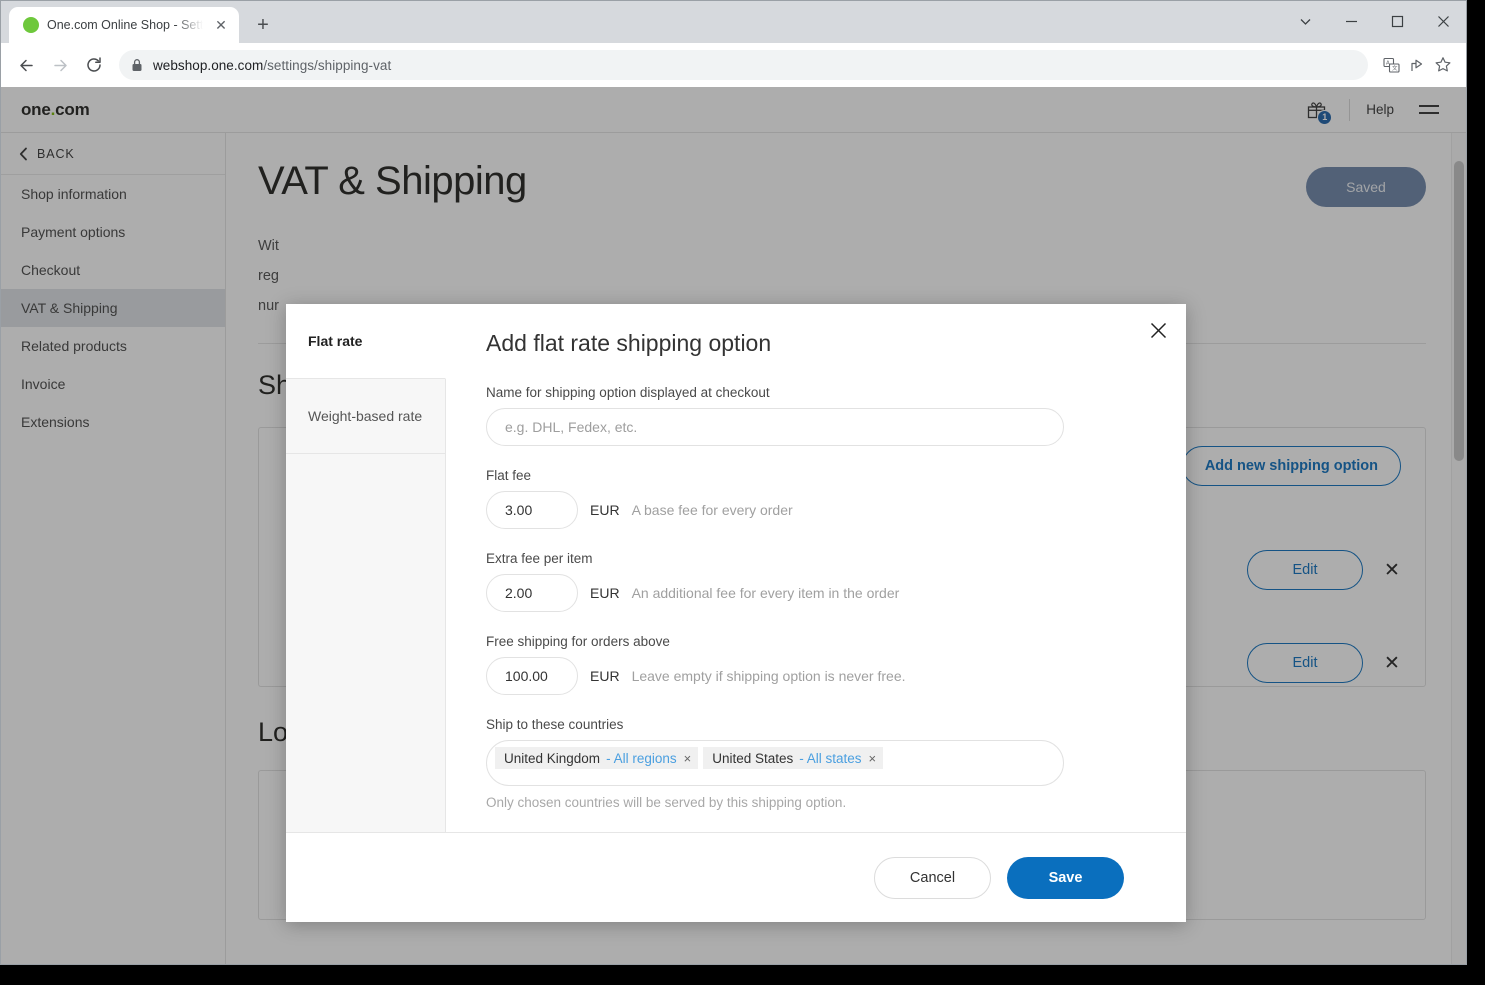 The image size is (1485, 985). Describe the element at coordinates (578, 641) in the screenshot. I see `free-shipping-label: Free shipping for orders above` at that location.